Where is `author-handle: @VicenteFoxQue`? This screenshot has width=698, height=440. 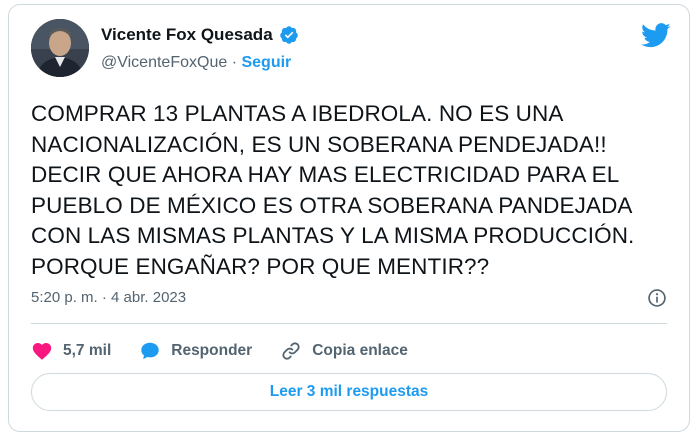
author-handle: @VicenteFoxQue is located at coordinates (164, 62).